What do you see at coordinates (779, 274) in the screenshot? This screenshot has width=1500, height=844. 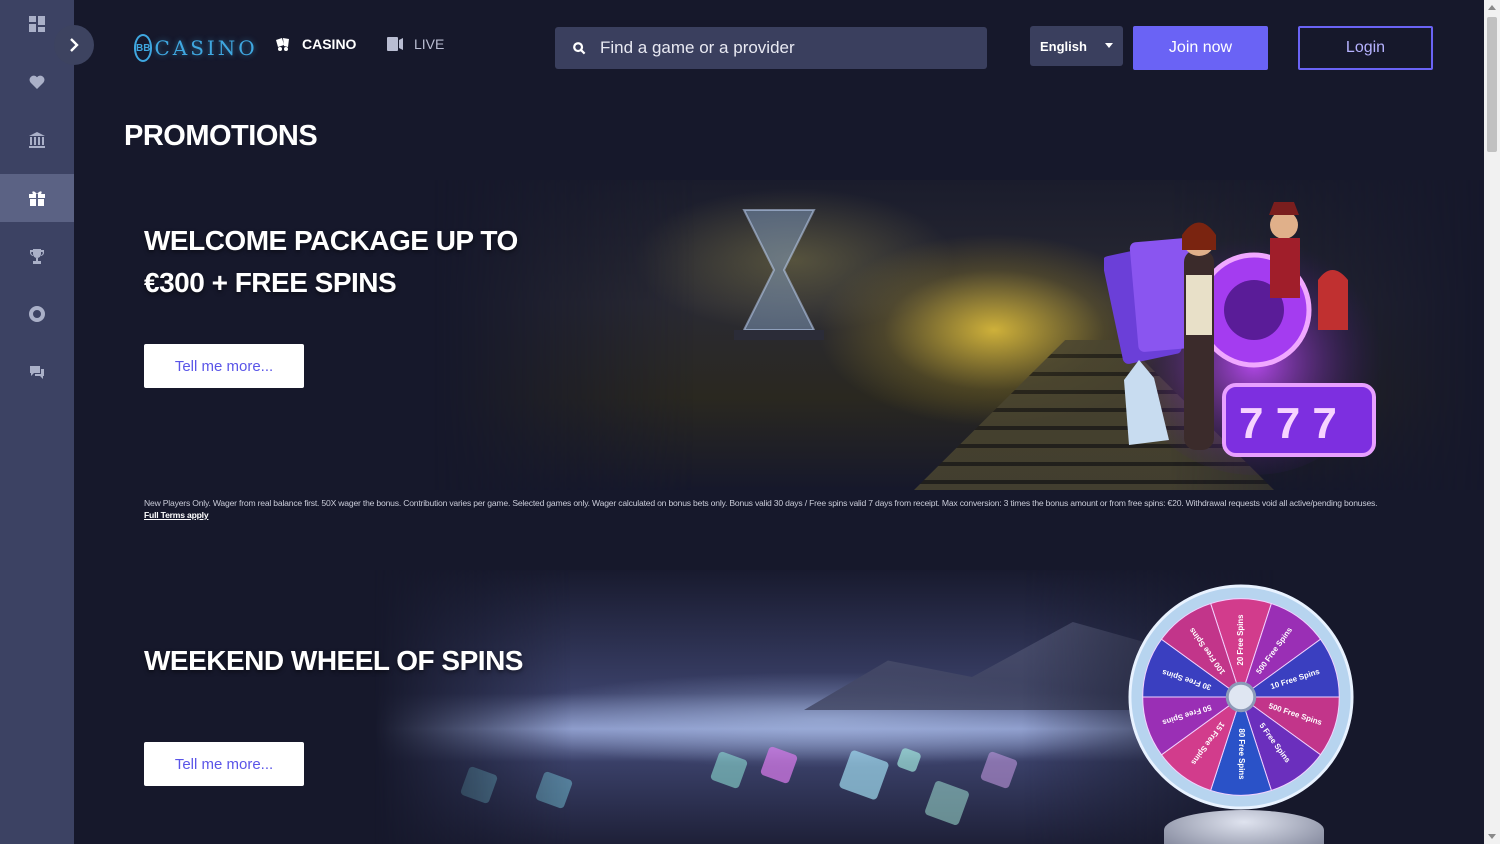 I see `hourglass-image` at bounding box center [779, 274].